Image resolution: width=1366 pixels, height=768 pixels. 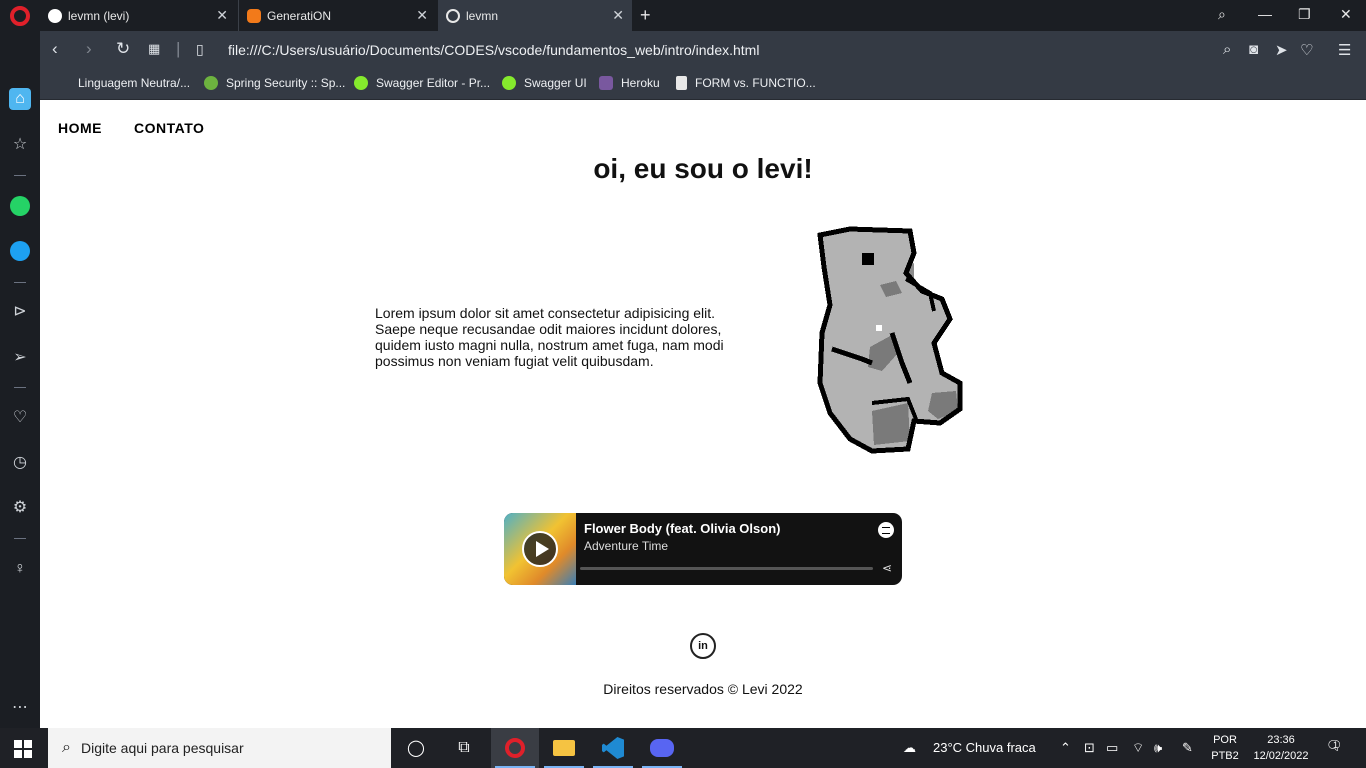 I want to click on more-icon: ⋯, so click(x=20, y=707).